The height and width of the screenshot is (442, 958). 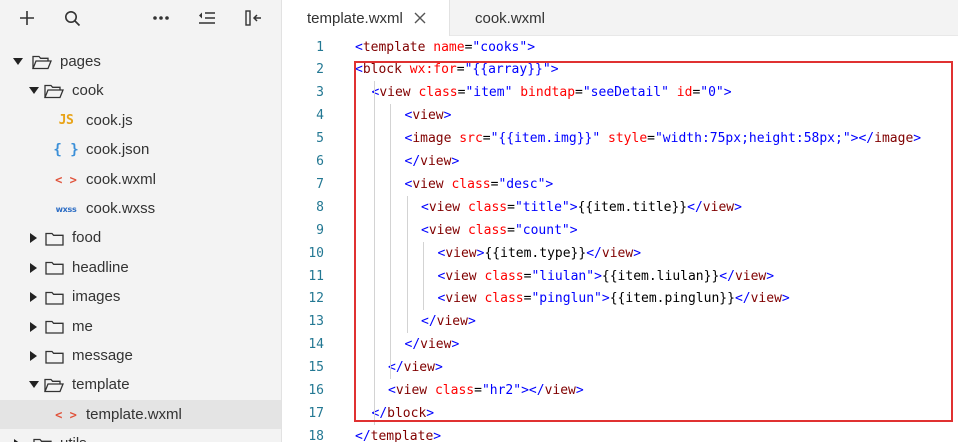 What do you see at coordinates (628, 139) in the screenshot?
I see `code-token: style` at bounding box center [628, 139].